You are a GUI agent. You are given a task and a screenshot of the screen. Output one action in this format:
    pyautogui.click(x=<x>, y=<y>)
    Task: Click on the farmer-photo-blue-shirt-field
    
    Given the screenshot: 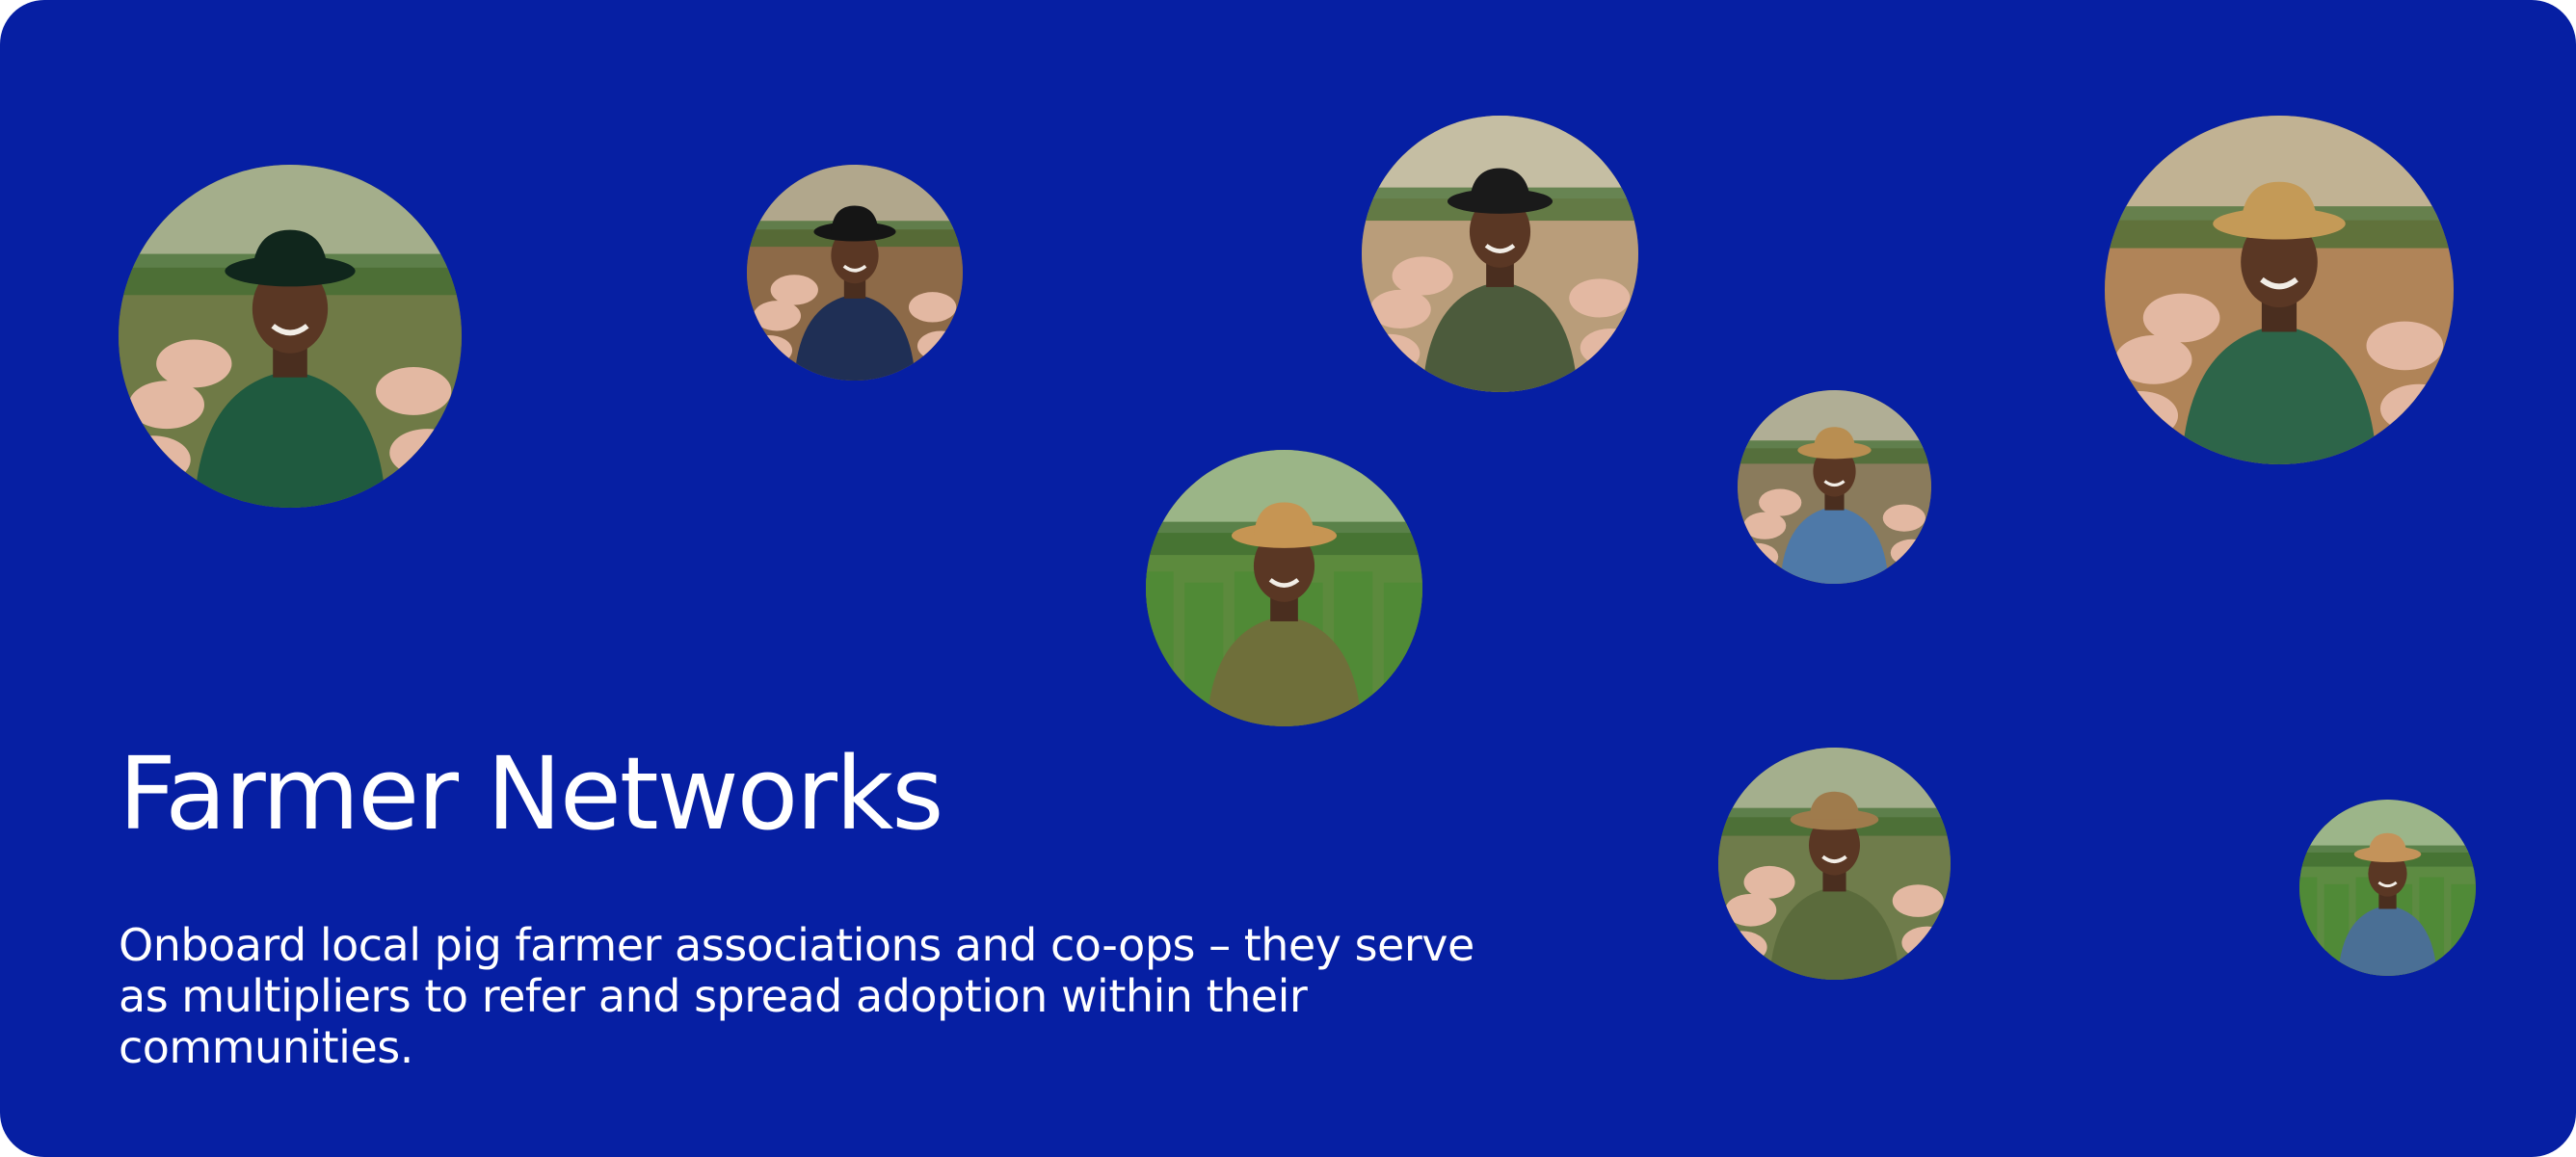 What is the action you would take?
    pyautogui.click(x=2387, y=888)
    